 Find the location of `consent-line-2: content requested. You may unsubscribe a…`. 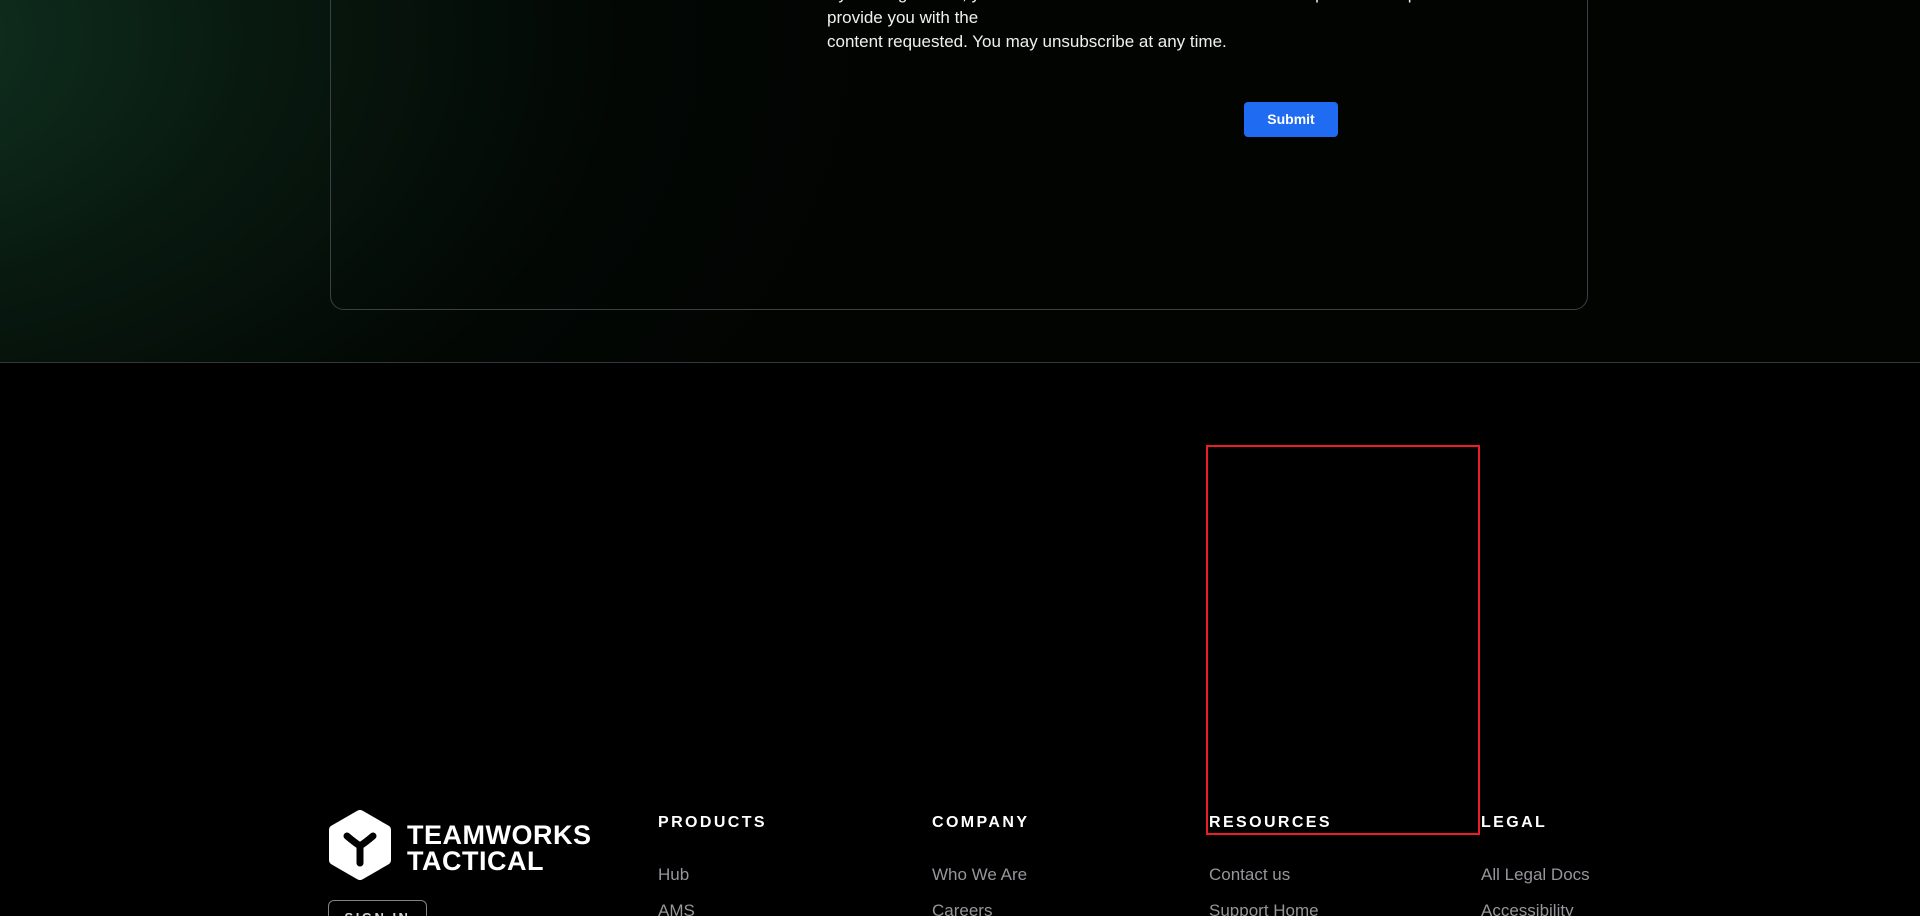

consent-line-2: content requested. You may unsubscribe a… is located at coordinates (1027, 41).